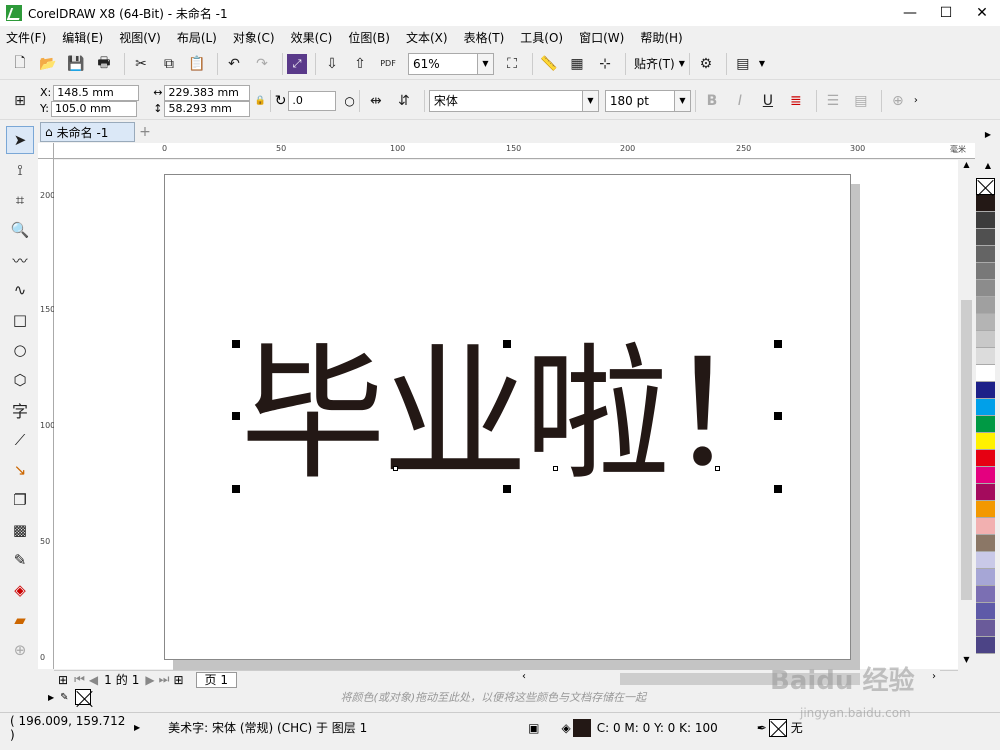  I want to click on page-tab-1: 页 1, so click(216, 679).